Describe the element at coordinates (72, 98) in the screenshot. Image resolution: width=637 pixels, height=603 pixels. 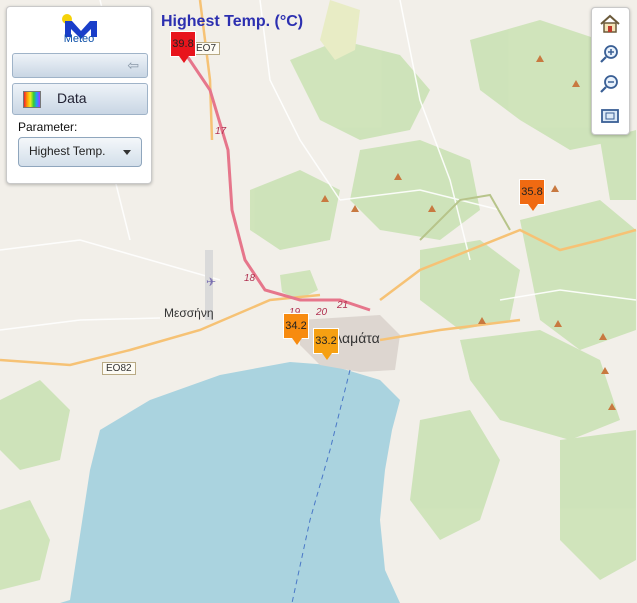
I see `data-button-label: Data` at that location.